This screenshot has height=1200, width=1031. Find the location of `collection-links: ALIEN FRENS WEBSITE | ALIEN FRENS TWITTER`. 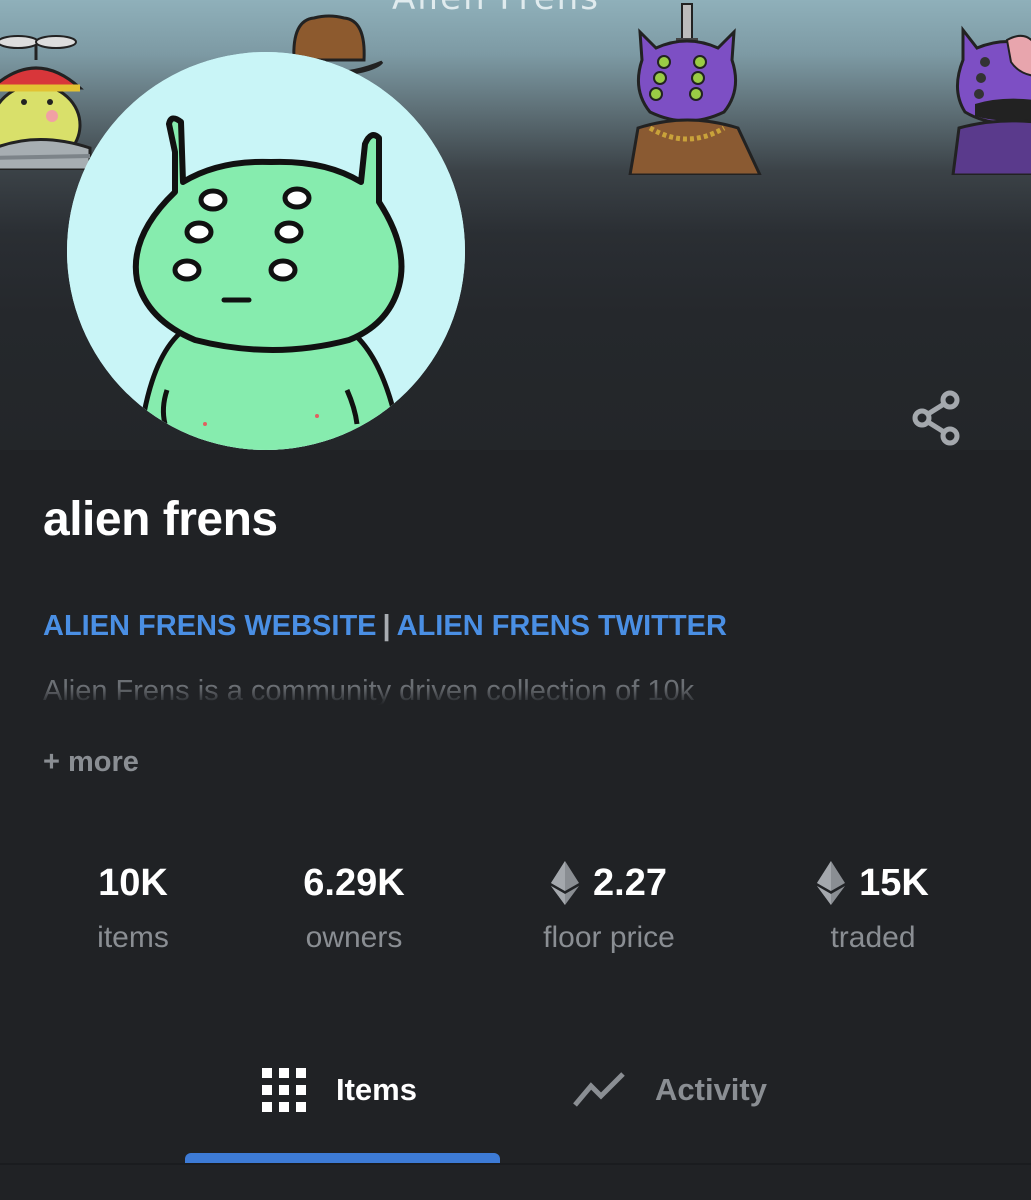

collection-links: ALIEN FRENS WEBSITE | ALIEN FRENS TWITTER is located at coordinates (385, 626).